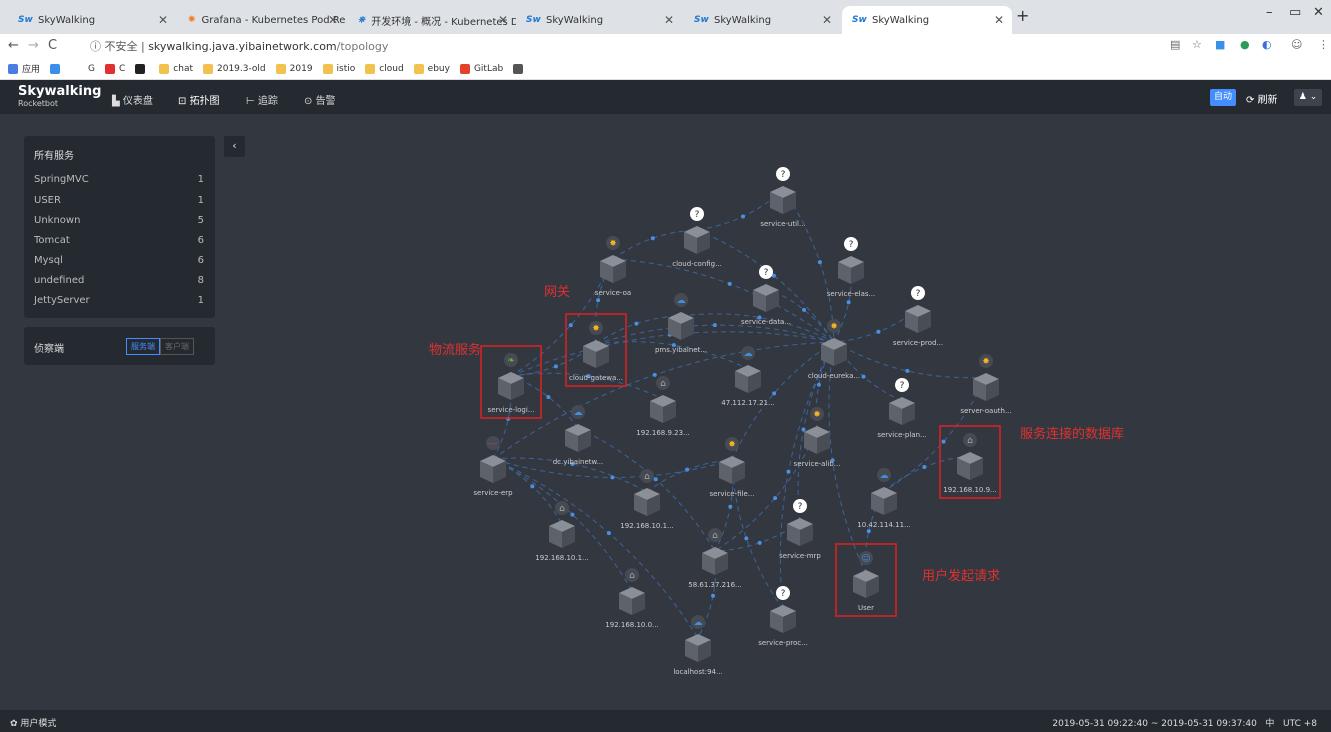 The height and width of the screenshot is (732, 1331). What do you see at coordinates (1262, 98) in the screenshot?
I see `refresh-button: ⟳ 刷新` at bounding box center [1262, 98].